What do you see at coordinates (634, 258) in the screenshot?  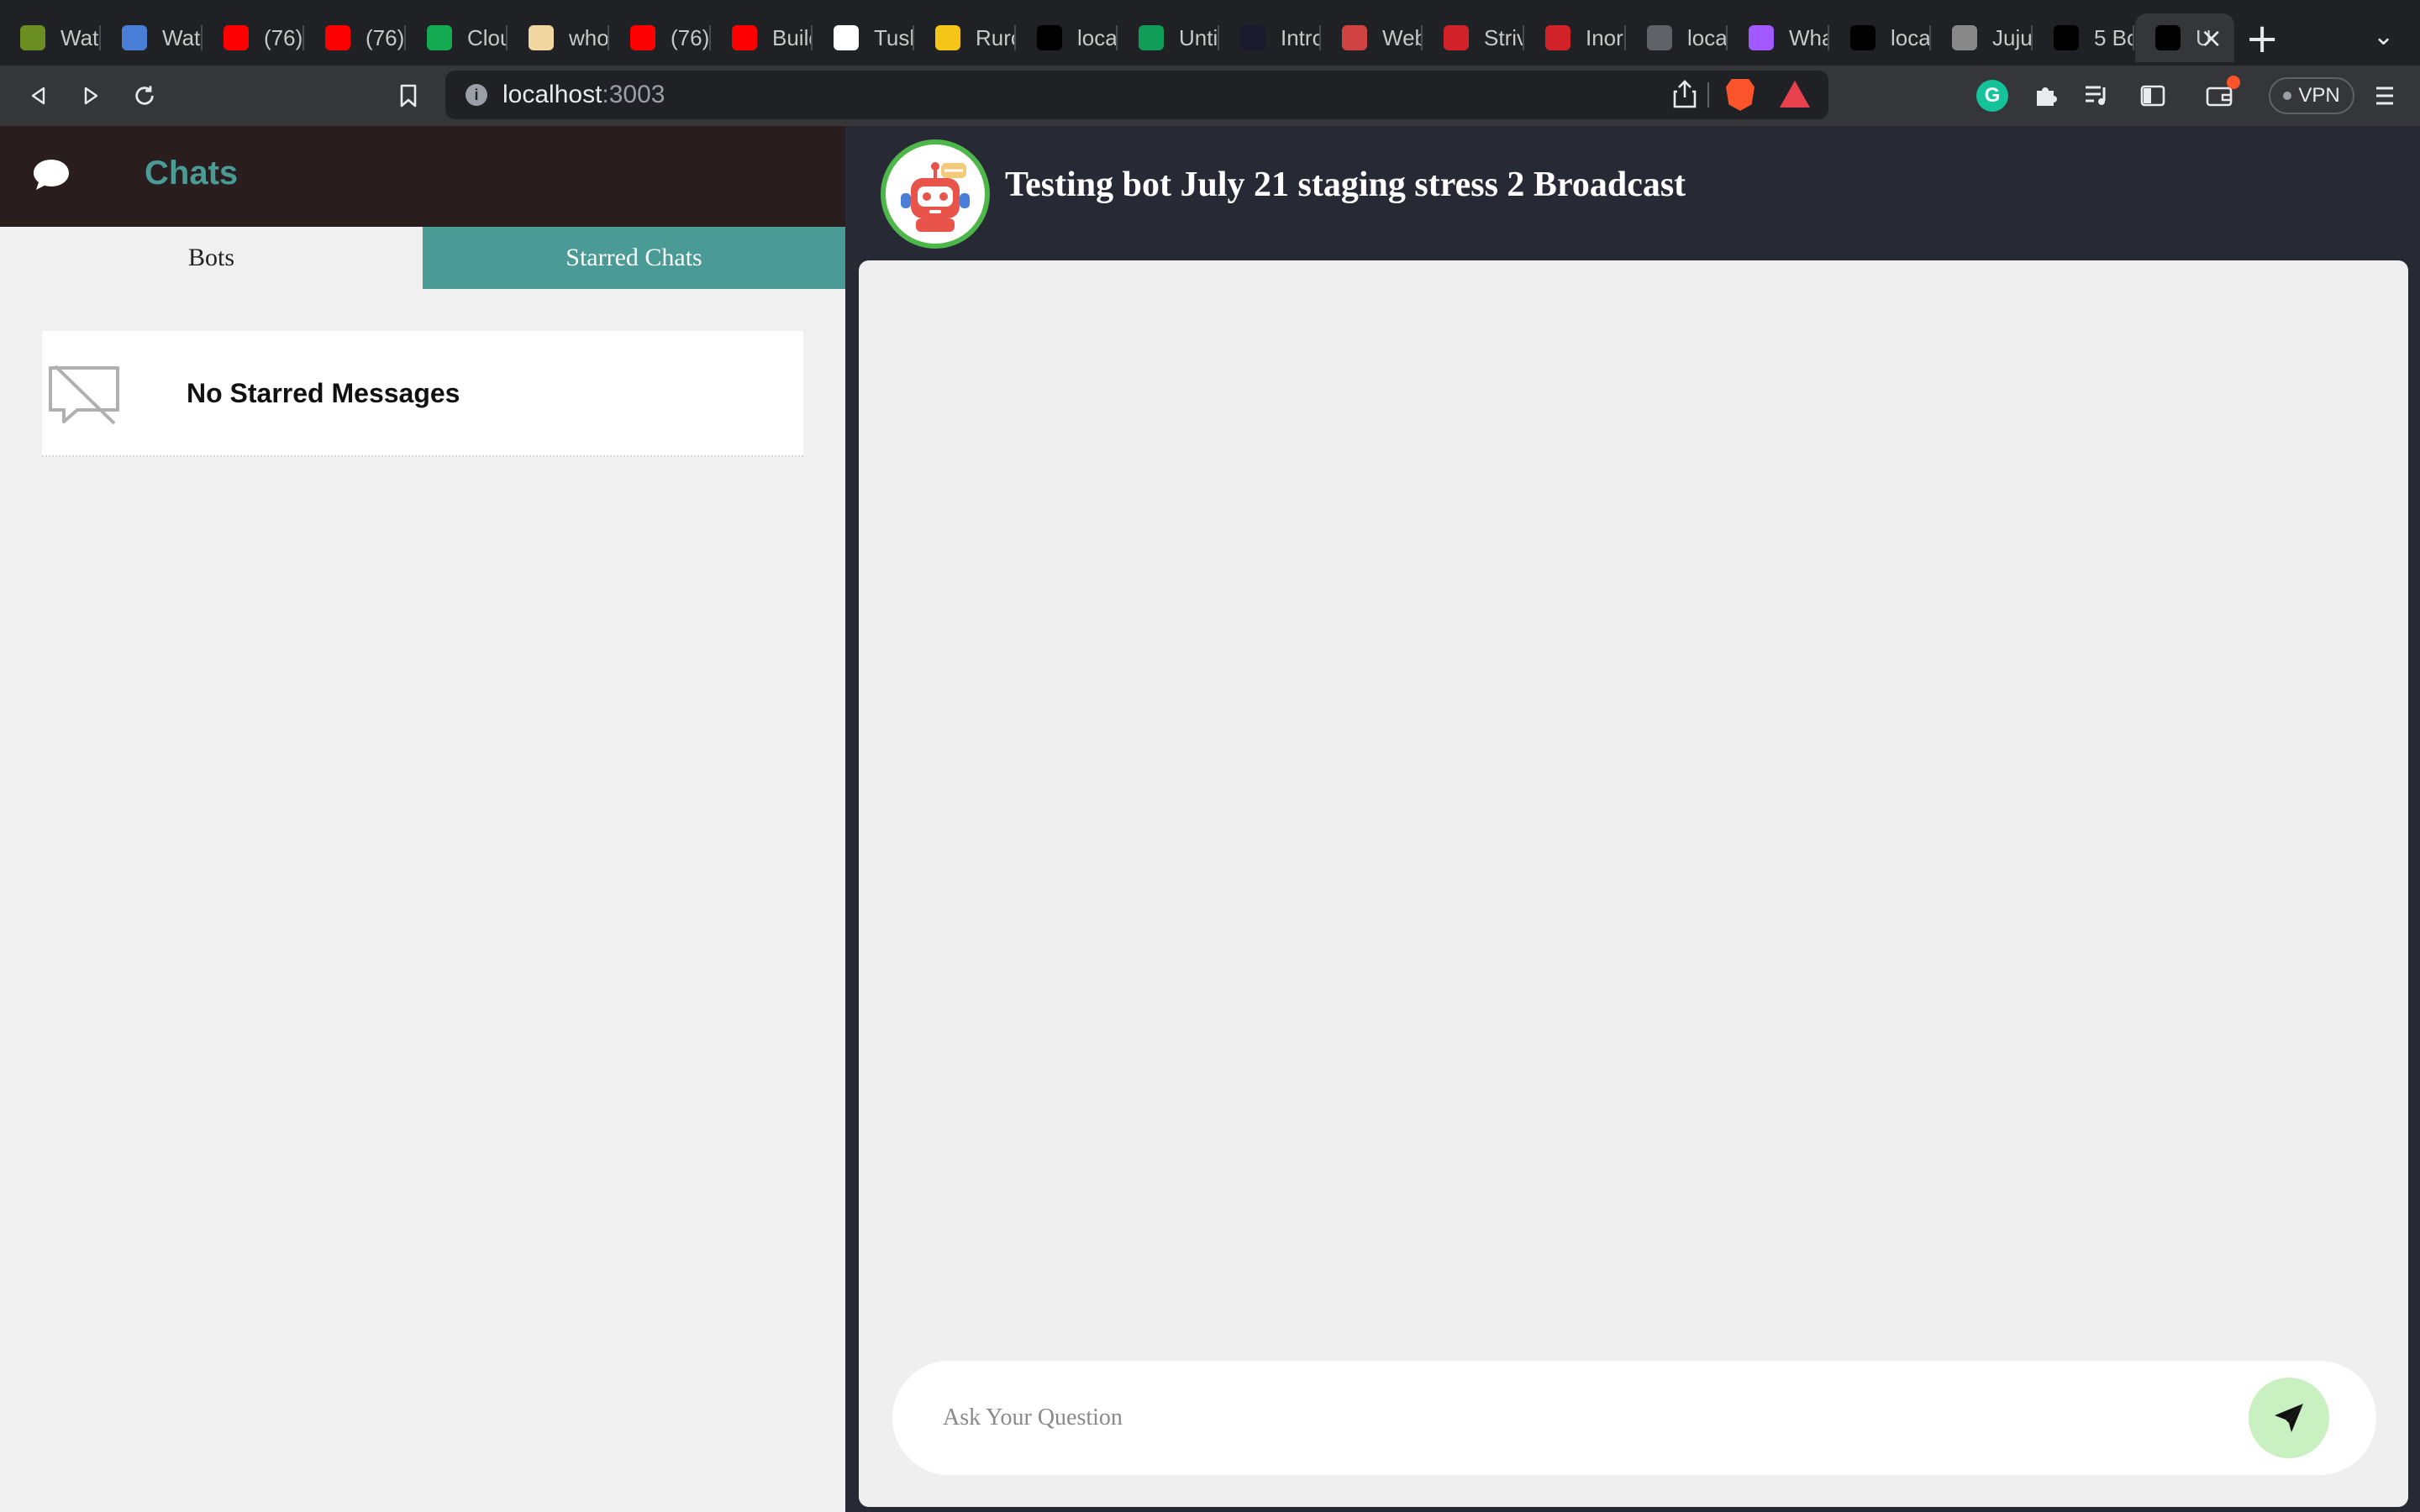 I see `tab-starred-chats: Starred Chats` at bounding box center [634, 258].